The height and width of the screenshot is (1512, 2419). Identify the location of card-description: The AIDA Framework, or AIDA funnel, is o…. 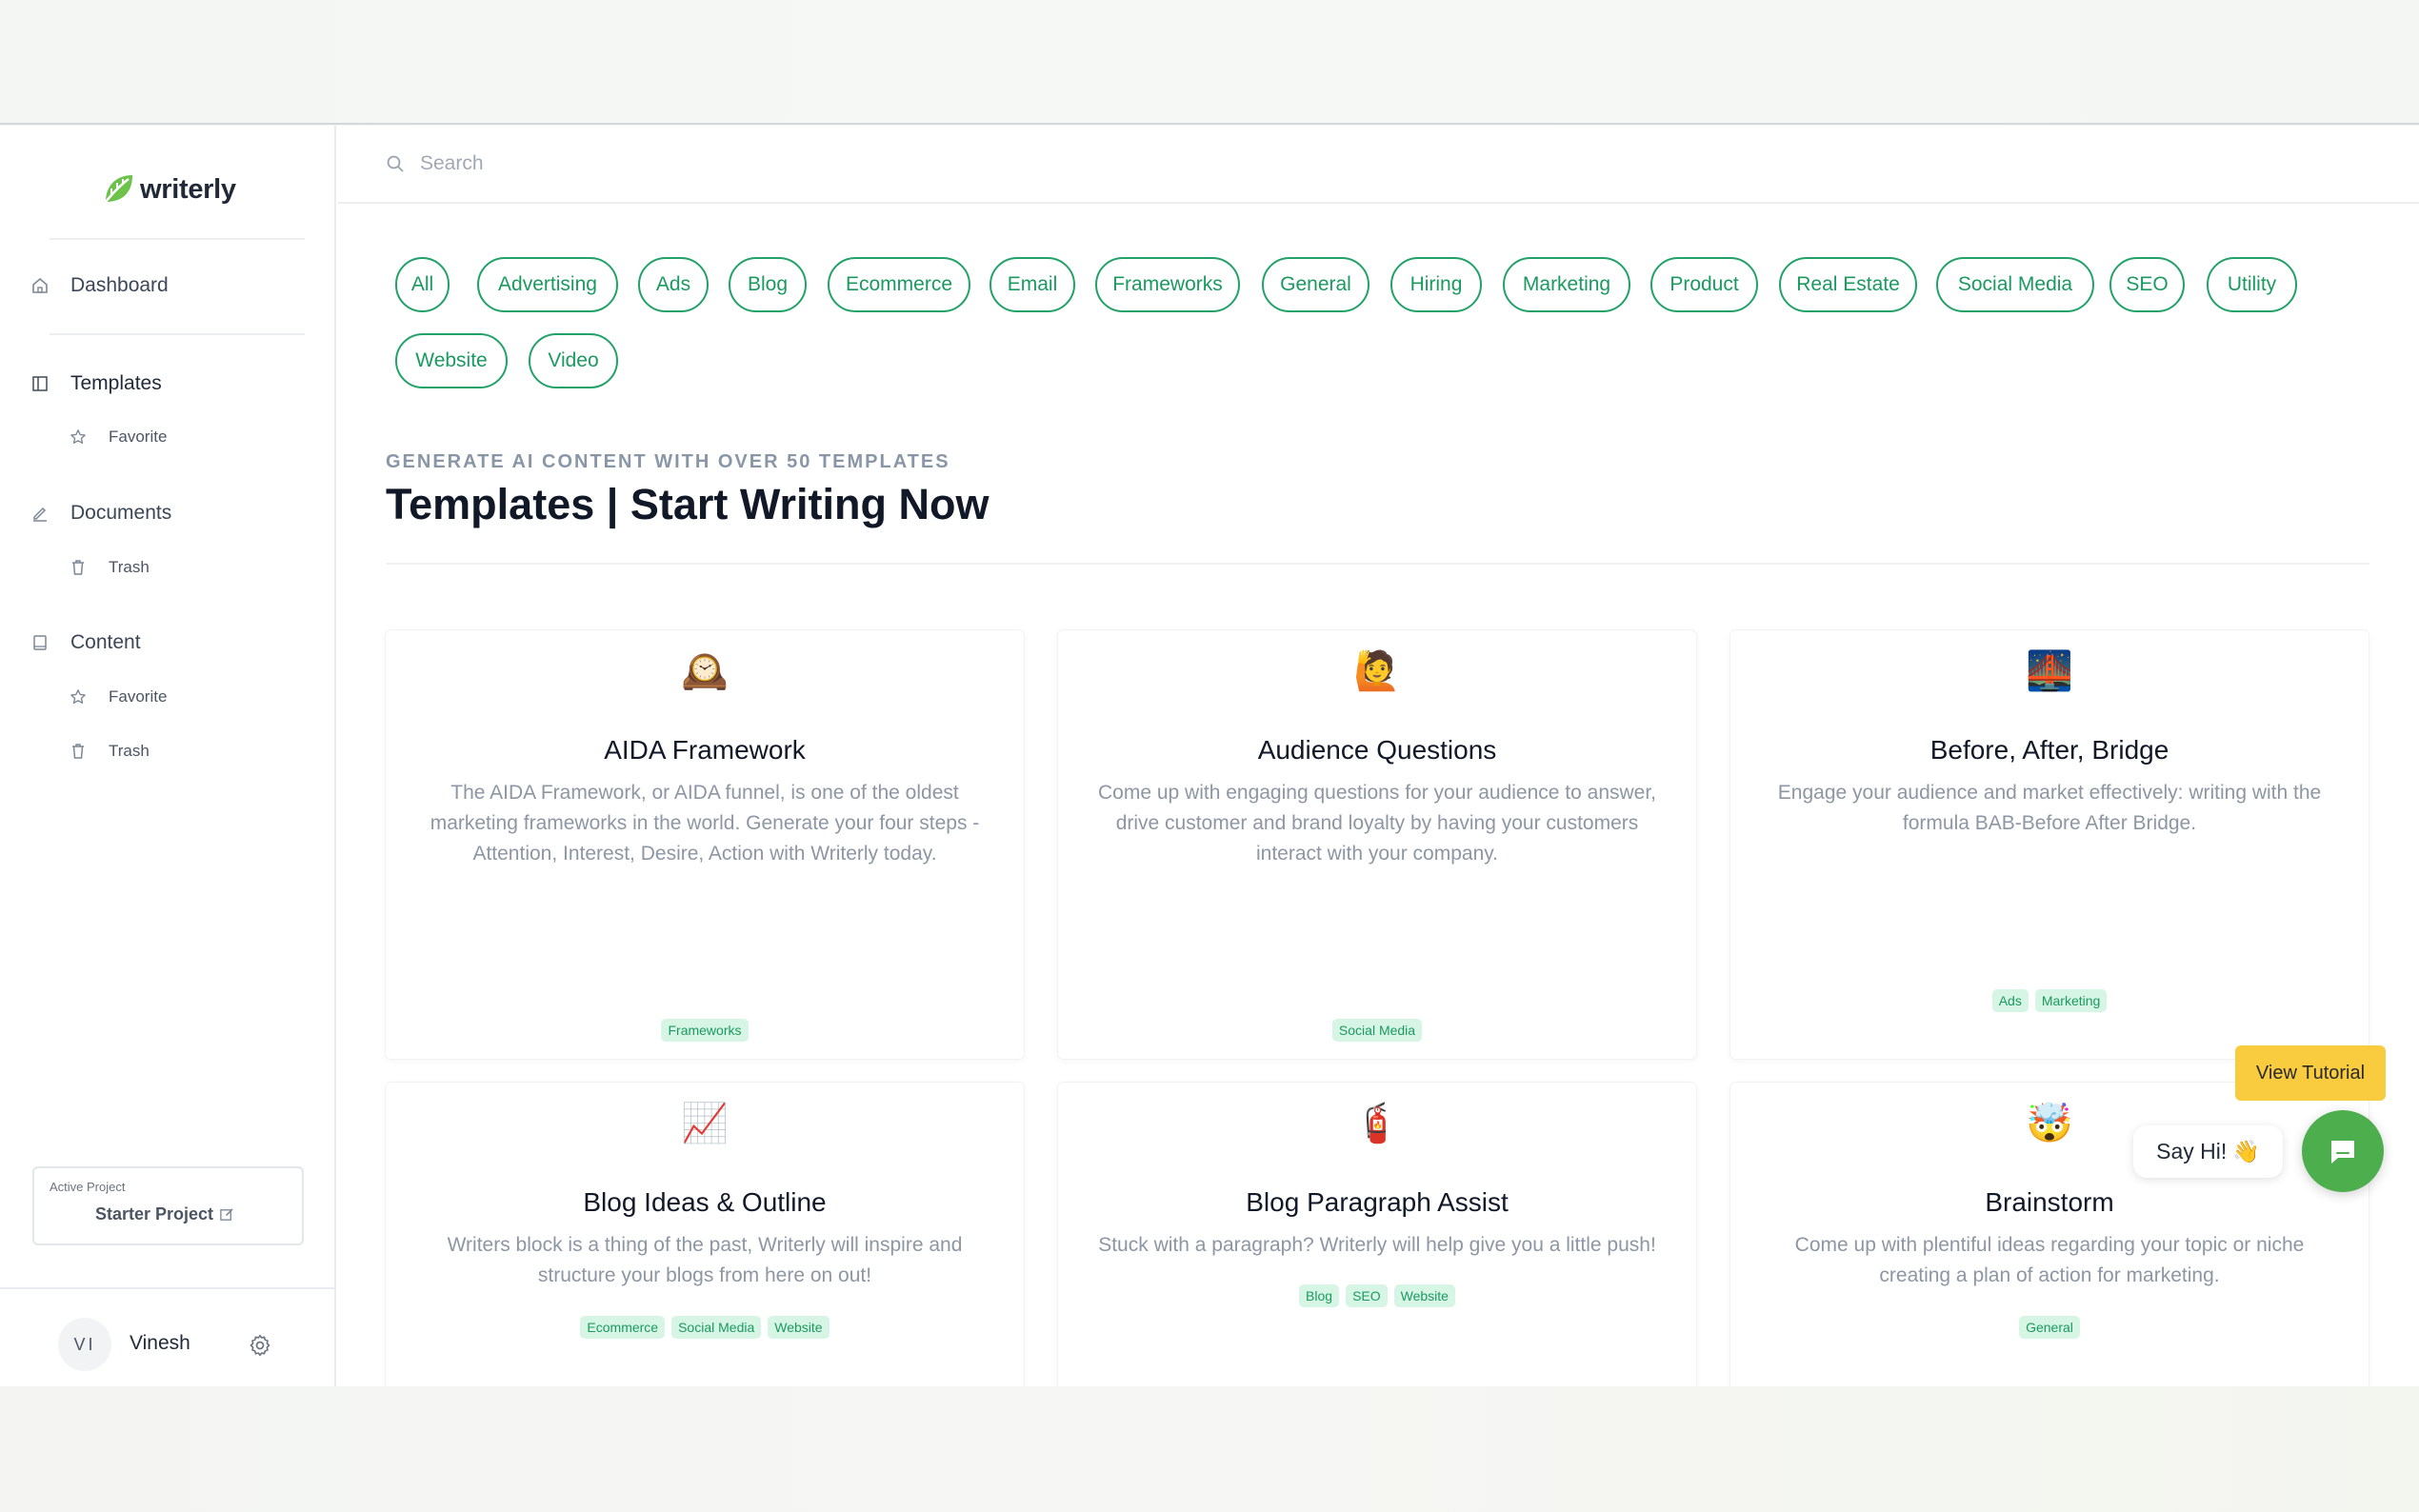
(705, 823).